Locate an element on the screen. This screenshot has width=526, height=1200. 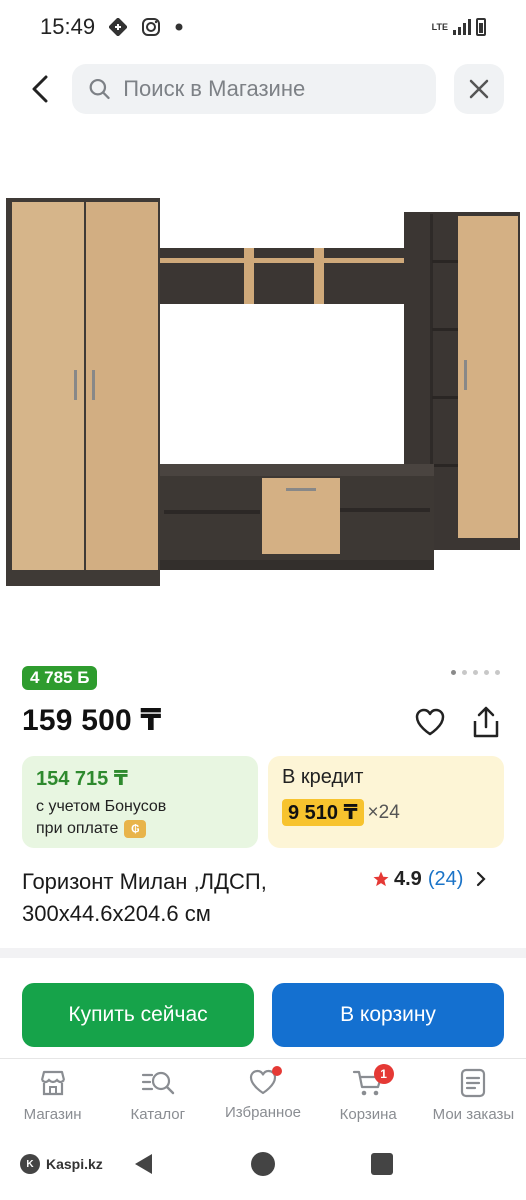
nav-label-favorites: Избранное is located at coordinates (263, 1112).